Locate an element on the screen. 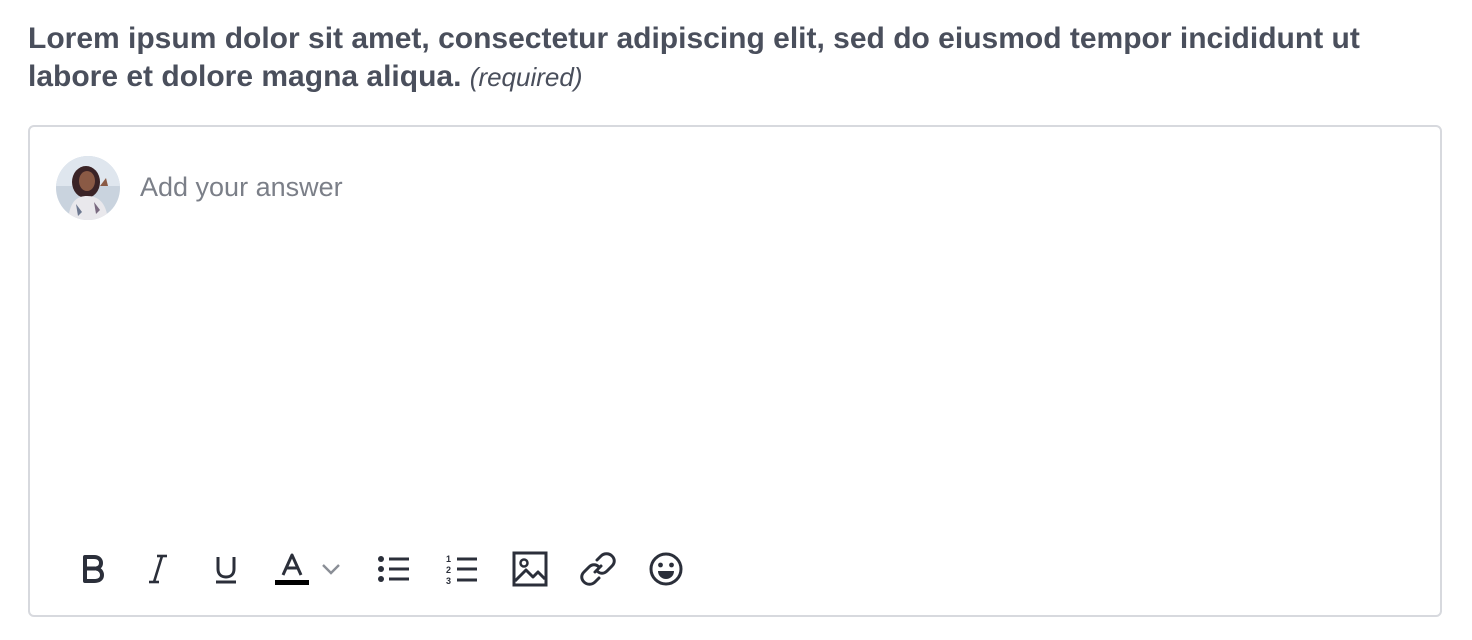  chevron-down-icon is located at coordinates (331, 569).